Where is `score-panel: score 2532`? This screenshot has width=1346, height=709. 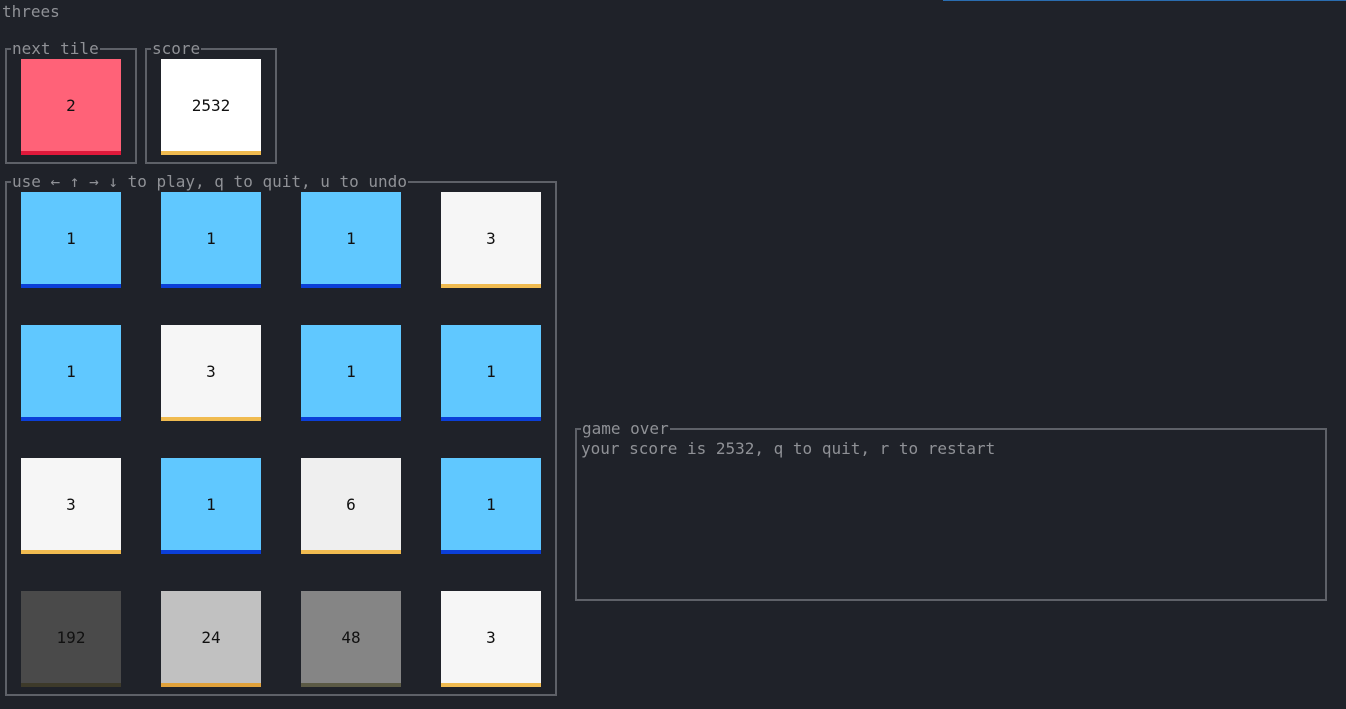 score-panel: score 2532 is located at coordinates (211, 102).